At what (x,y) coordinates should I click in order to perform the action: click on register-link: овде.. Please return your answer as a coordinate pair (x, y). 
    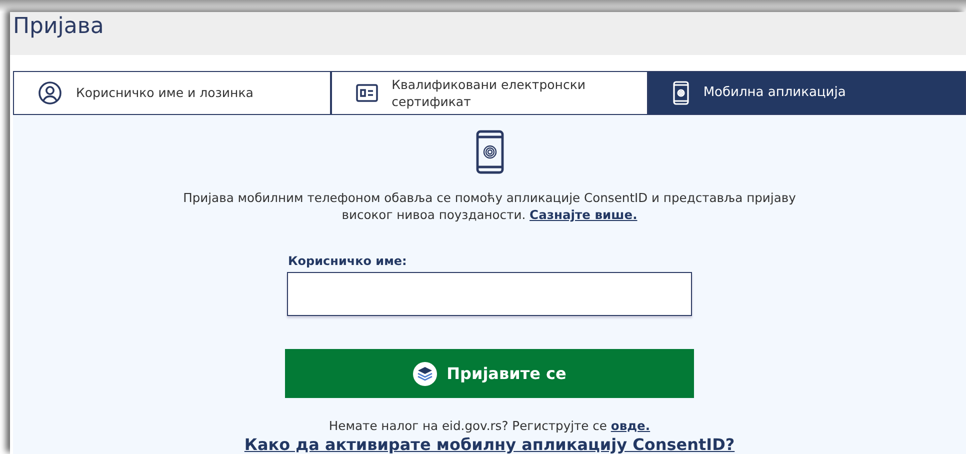
    Looking at the image, I should click on (630, 426).